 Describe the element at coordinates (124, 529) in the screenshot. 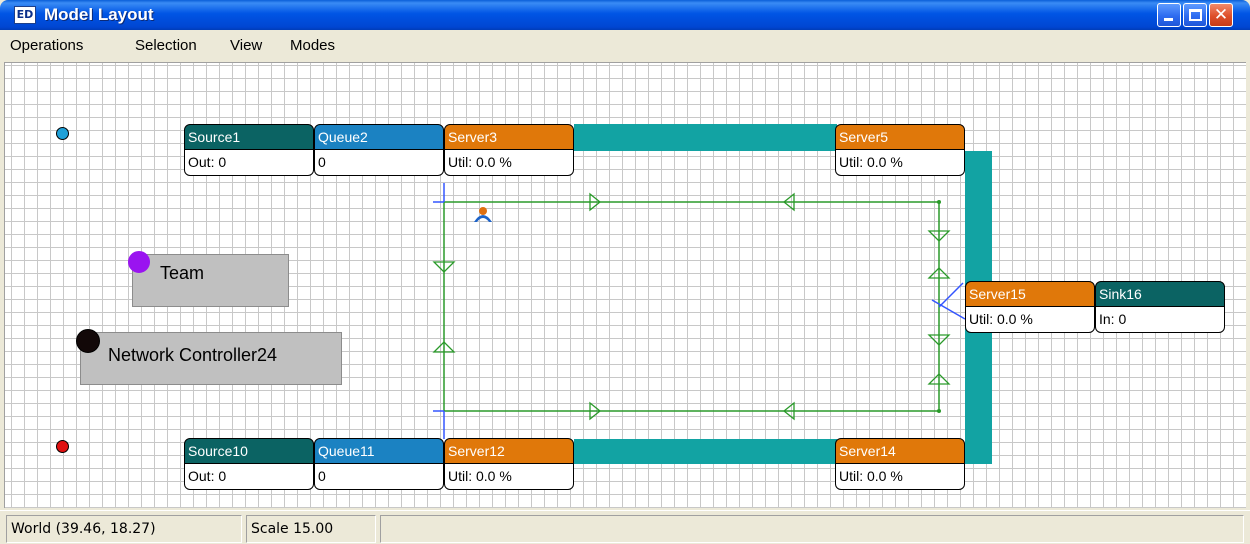

I see `world-coordinates: World (39.46, 18.27)` at that location.